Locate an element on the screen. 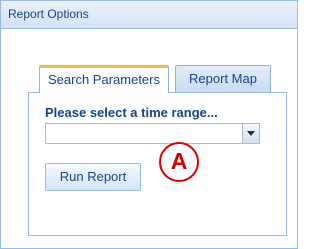  time-range-combo is located at coordinates (152, 133).